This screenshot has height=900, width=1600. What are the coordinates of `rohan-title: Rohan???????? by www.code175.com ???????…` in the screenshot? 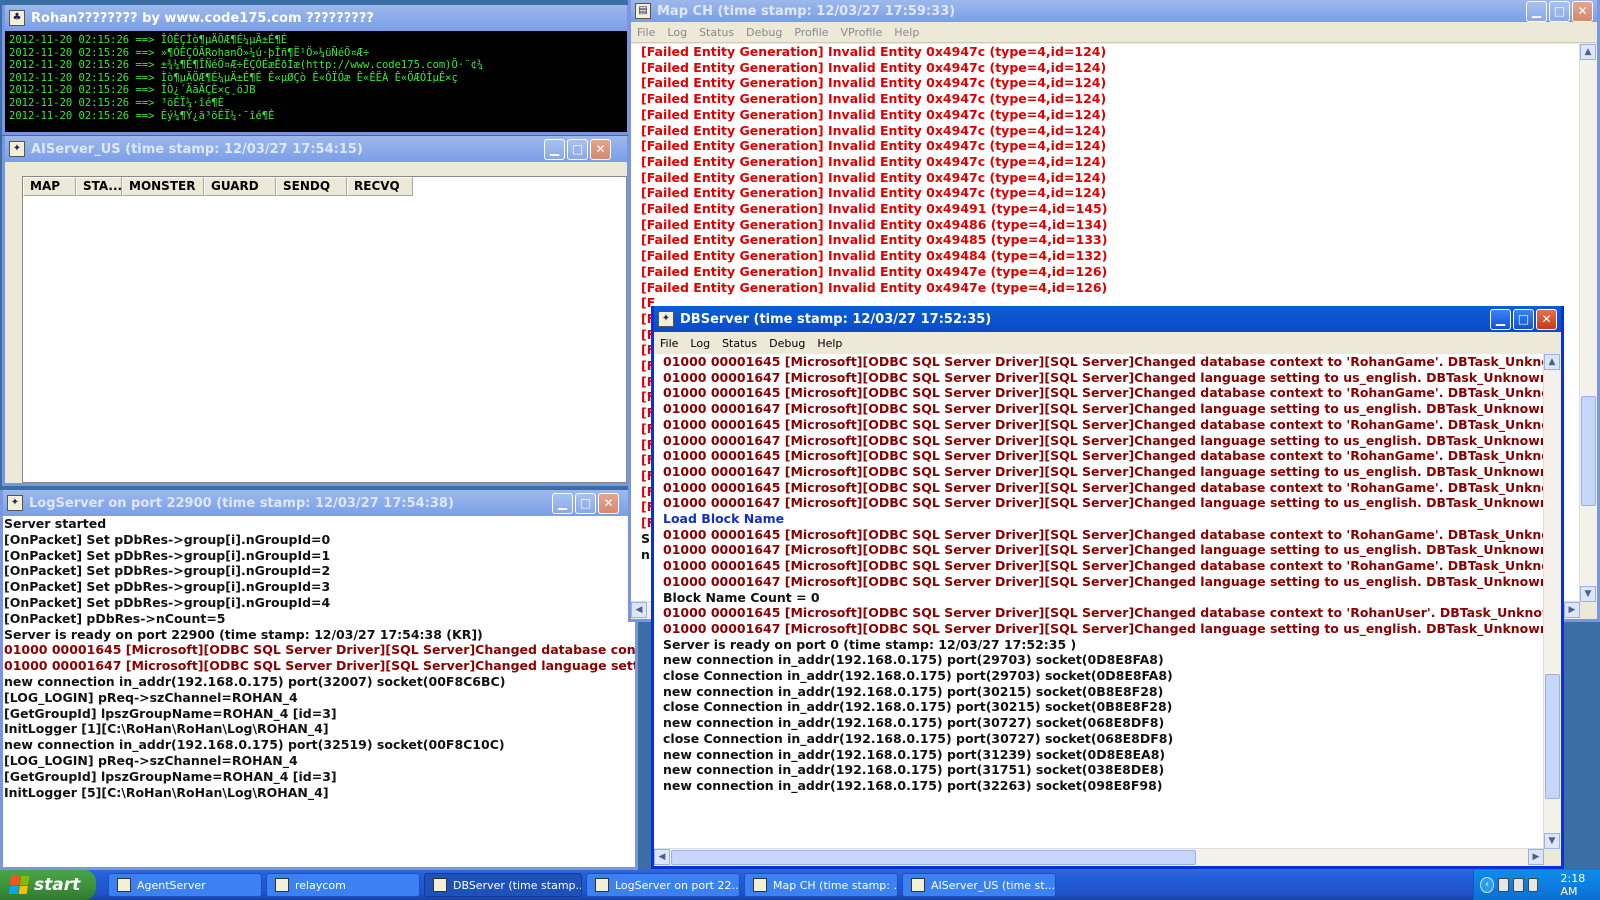 It's located at (202, 18).